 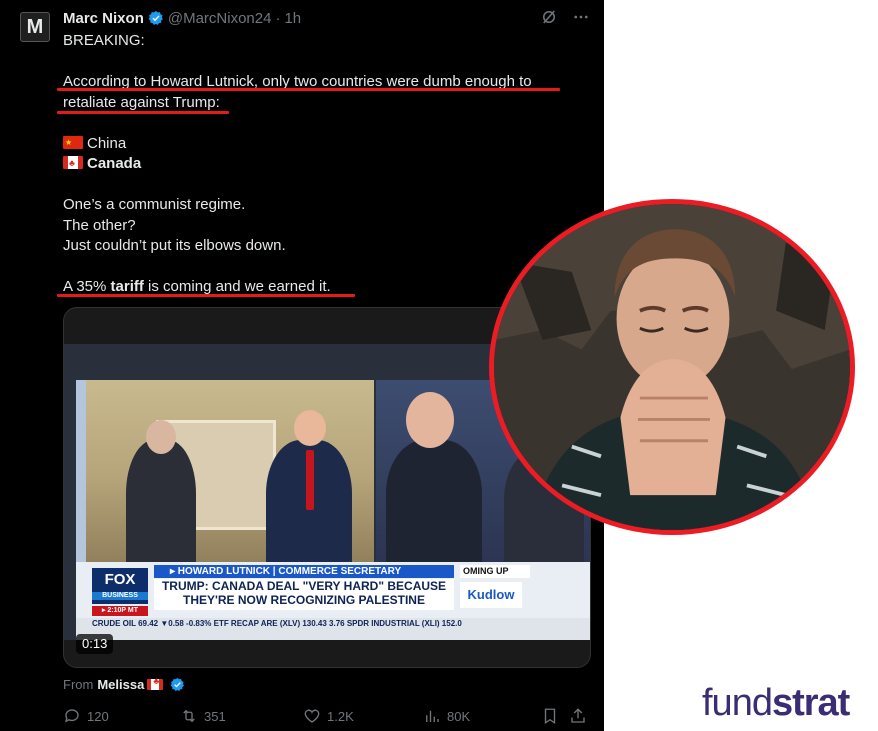 What do you see at coordinates (120, 611) in the screenshot?
I see `broadcast-time-badge: ▸ 2:10P MT` at bounding box center [120, 611].